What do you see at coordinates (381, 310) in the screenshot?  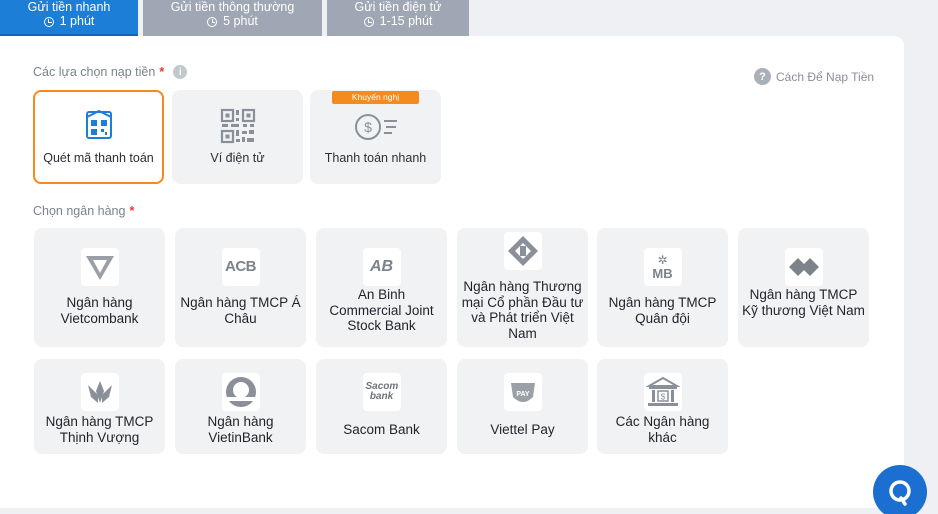 I see `bank-name: An Binh Commercial Joint Stock Bank` at bounding box center [381, 310].